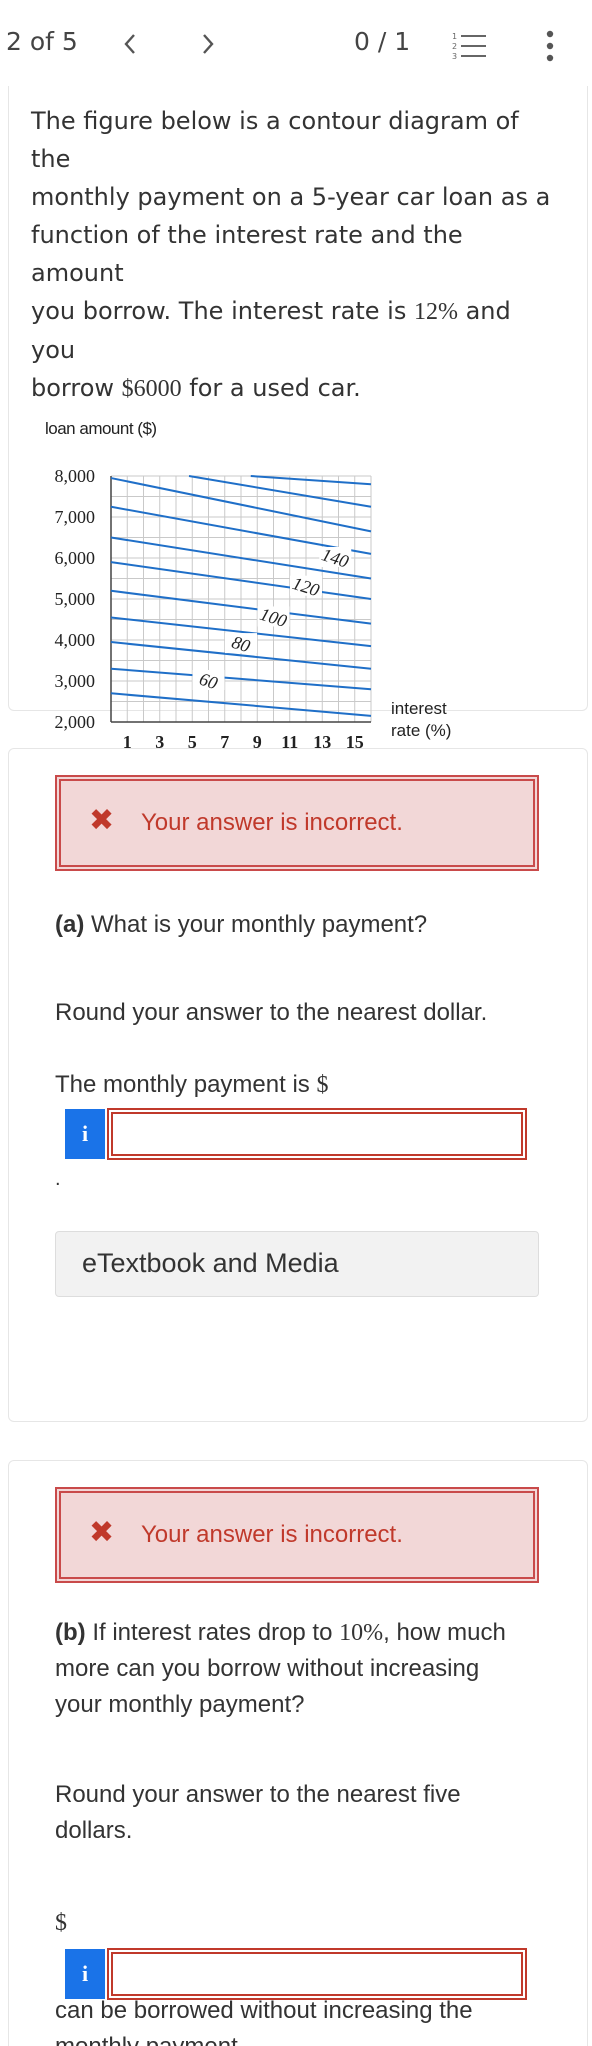  I want to click on question-counter: 2 of 5, so click(42, 41).